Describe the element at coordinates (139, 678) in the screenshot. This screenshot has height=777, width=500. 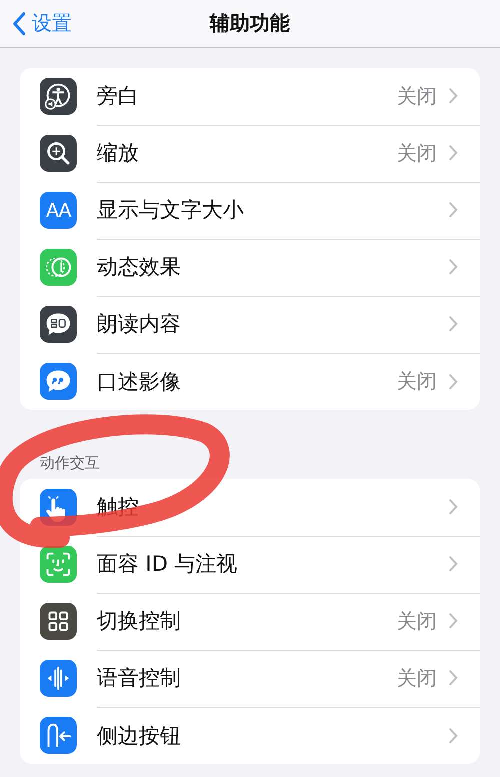
I see `row-label: 语音控制` at that location.